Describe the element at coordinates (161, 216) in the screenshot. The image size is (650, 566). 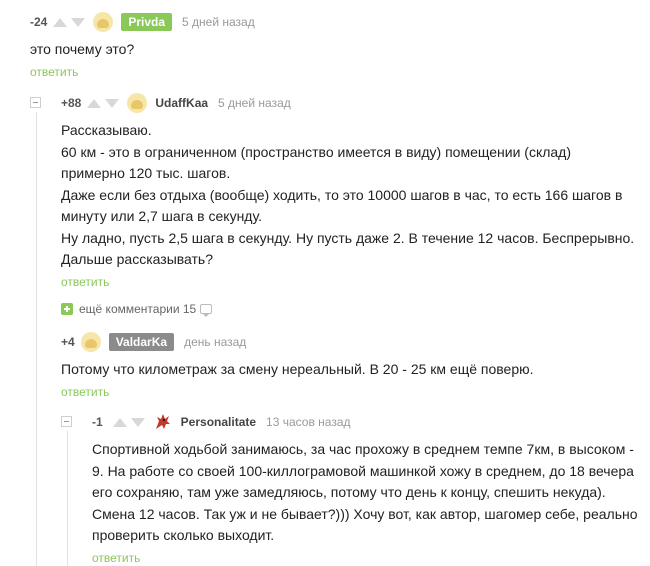
I see `comment-line: минуту или 2,7 шага в секунду.` at that location.